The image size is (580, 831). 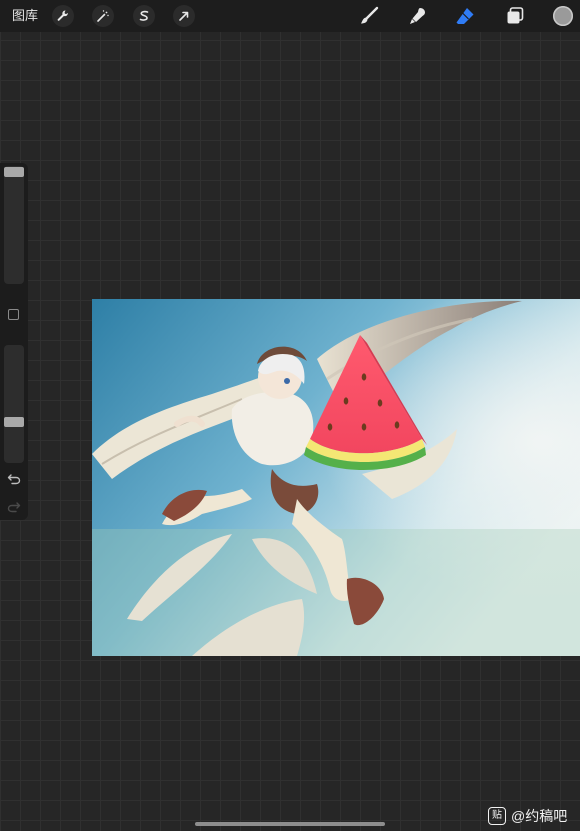 What do you see at coordinates (290, 824) in the screenshot?
I see `home-indicator` at bounding box center [290, 824].